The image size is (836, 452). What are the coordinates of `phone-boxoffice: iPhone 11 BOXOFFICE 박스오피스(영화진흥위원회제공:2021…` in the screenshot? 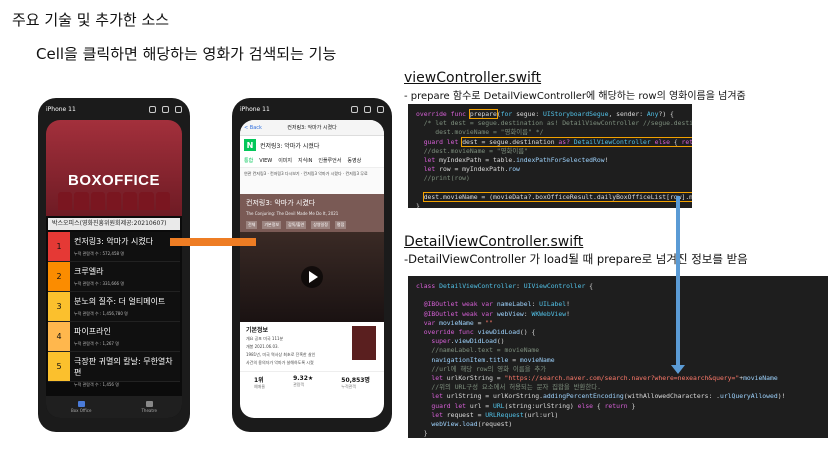 It's located at (114, 265).